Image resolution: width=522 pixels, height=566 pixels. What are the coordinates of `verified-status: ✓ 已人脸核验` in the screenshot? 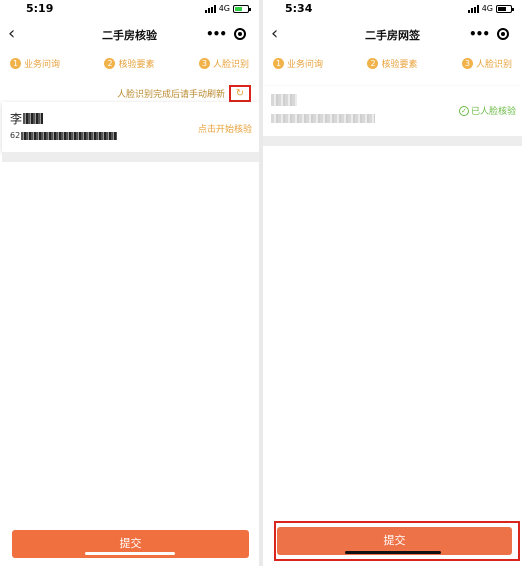 It's located at (487, 110).